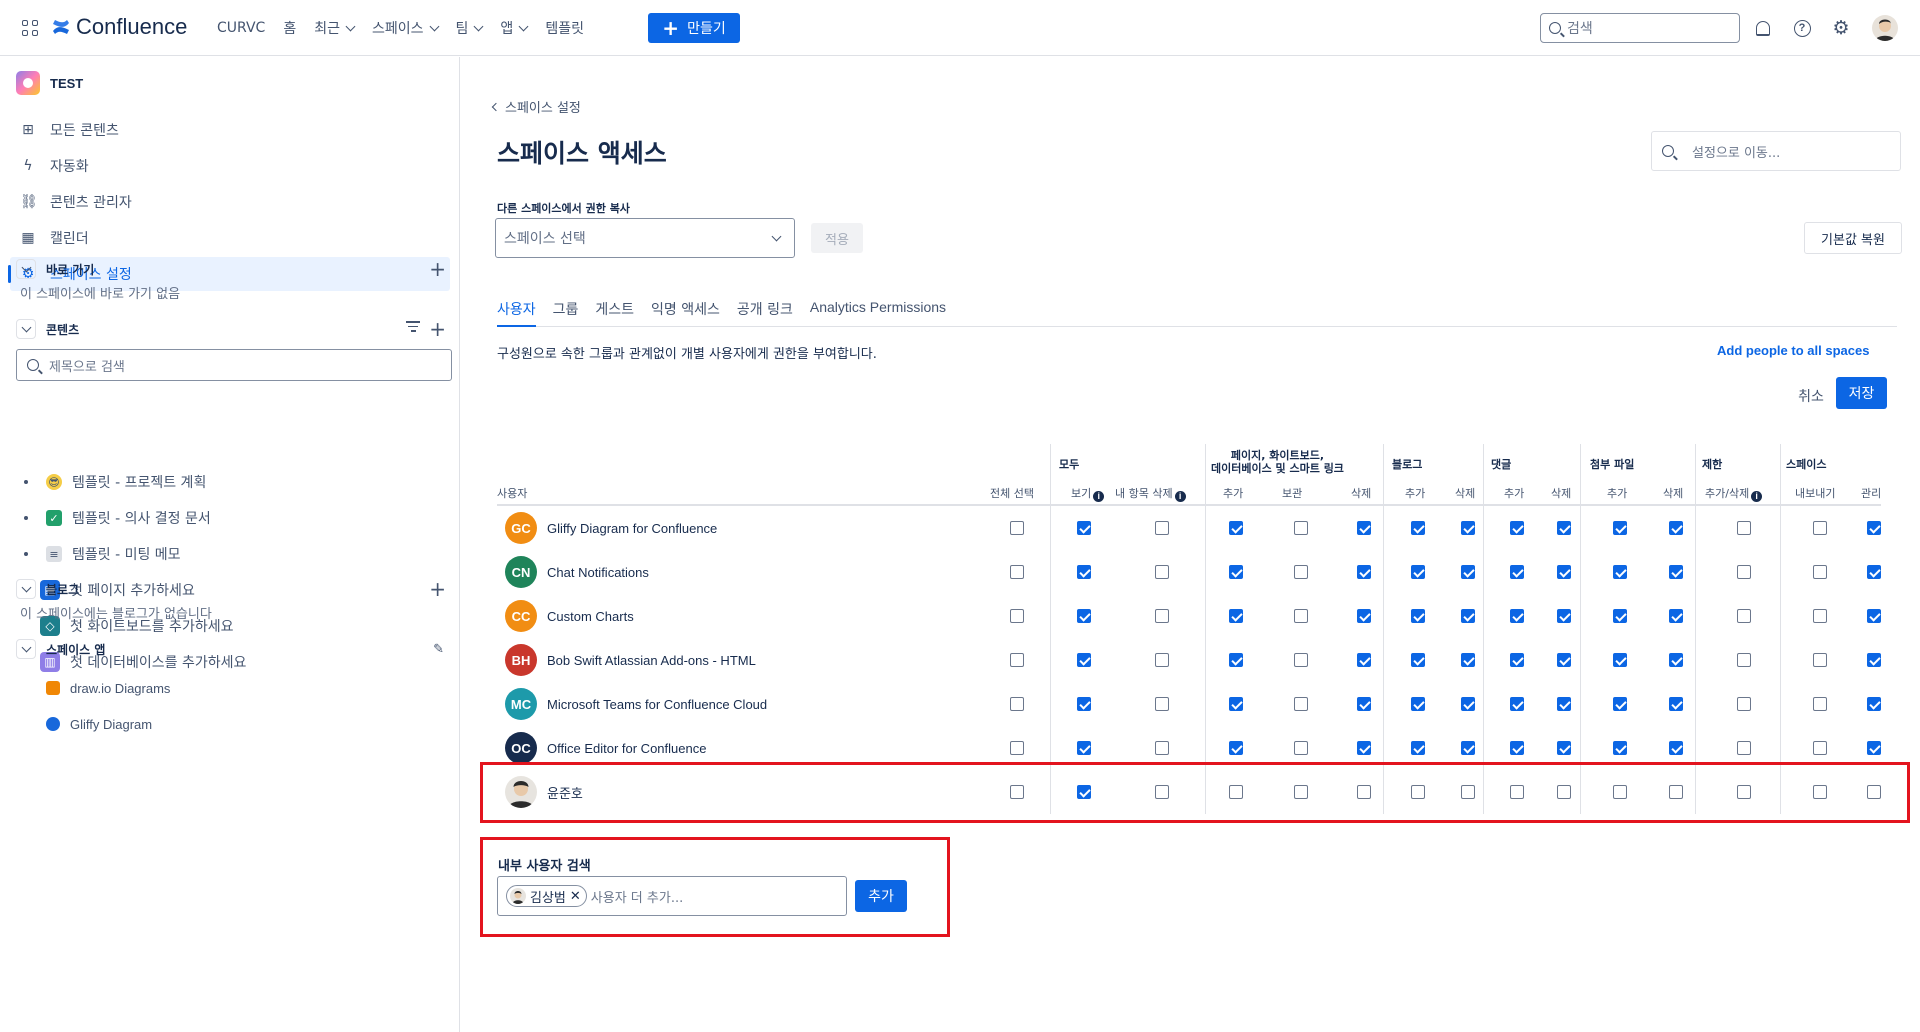 This screenshot has height=1032, width=1920. I want to click on blog-section-header: 블로그 +, so click(231, 589).